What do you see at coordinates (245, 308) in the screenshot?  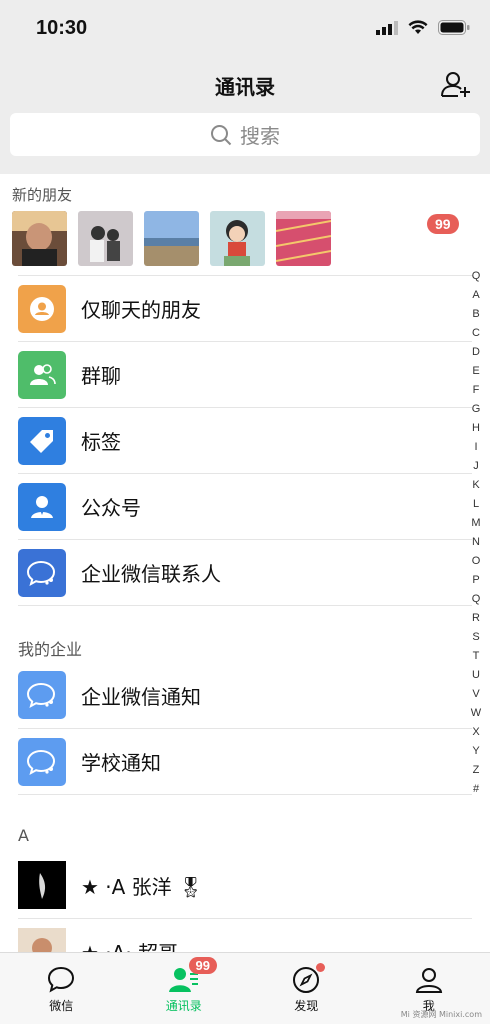 I see `menu-chat-only-friends: 仅聊天的朋友` at bounding box center [245, 308].